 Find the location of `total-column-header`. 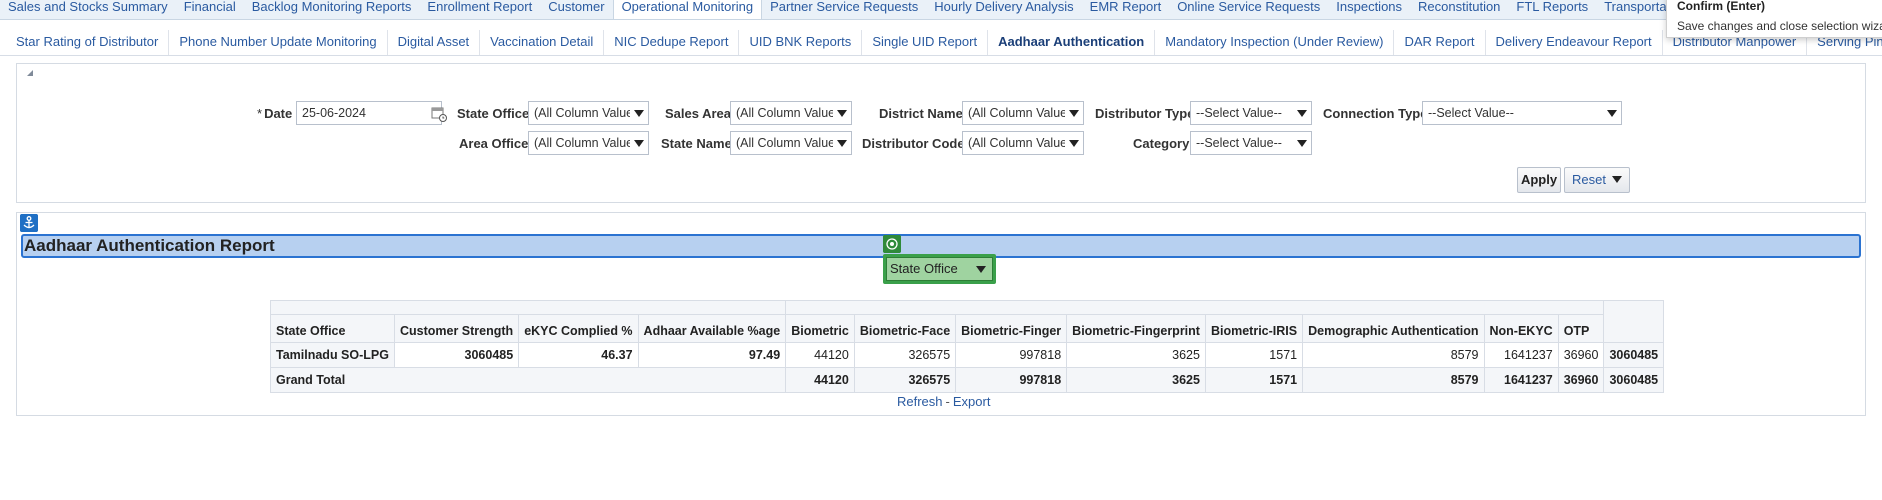

total-column-header is located at coordinates (1634, 321).